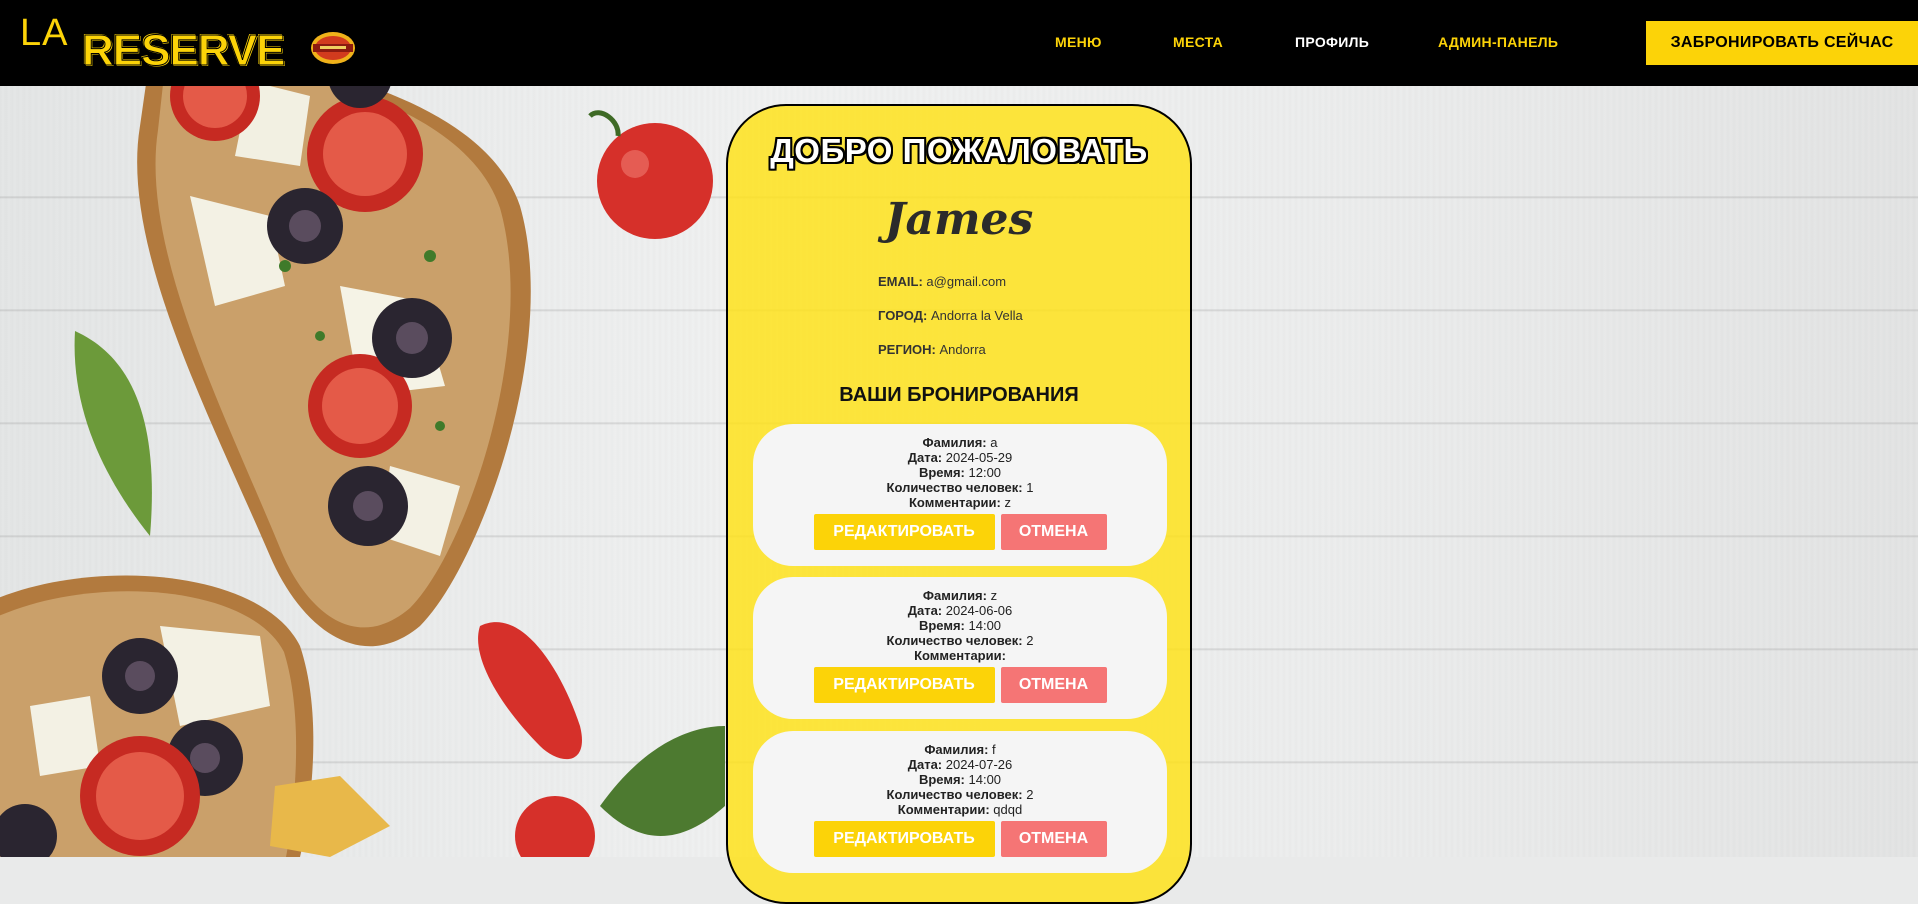 This screenshot has width=1918, height=904. What do you see at coordinates (1782, 43) in the screenshot?
I see `book-now-button: ЗАБРОНИРОВАТЬ СЕЙЧАС` at bounding box center [1782, 43].